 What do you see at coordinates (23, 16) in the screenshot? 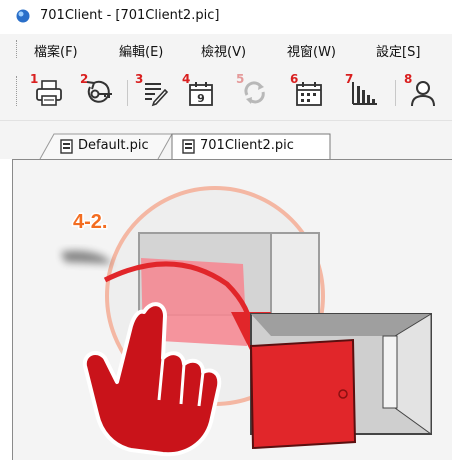
I see `app-icon` at bounding box center [23, 16].